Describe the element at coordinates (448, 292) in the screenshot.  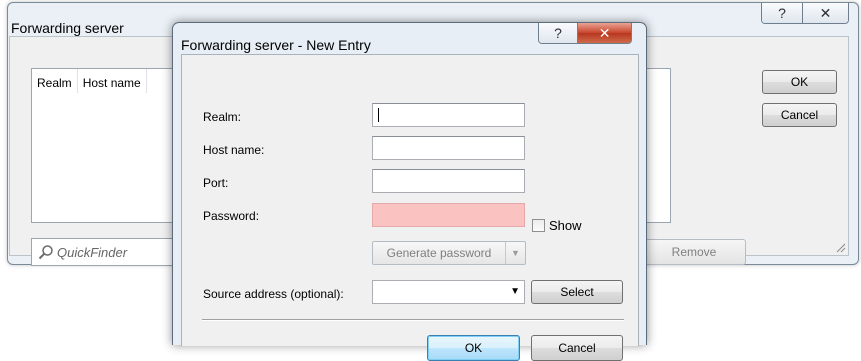
I see `source-address-dropdown: ▼` at that location.